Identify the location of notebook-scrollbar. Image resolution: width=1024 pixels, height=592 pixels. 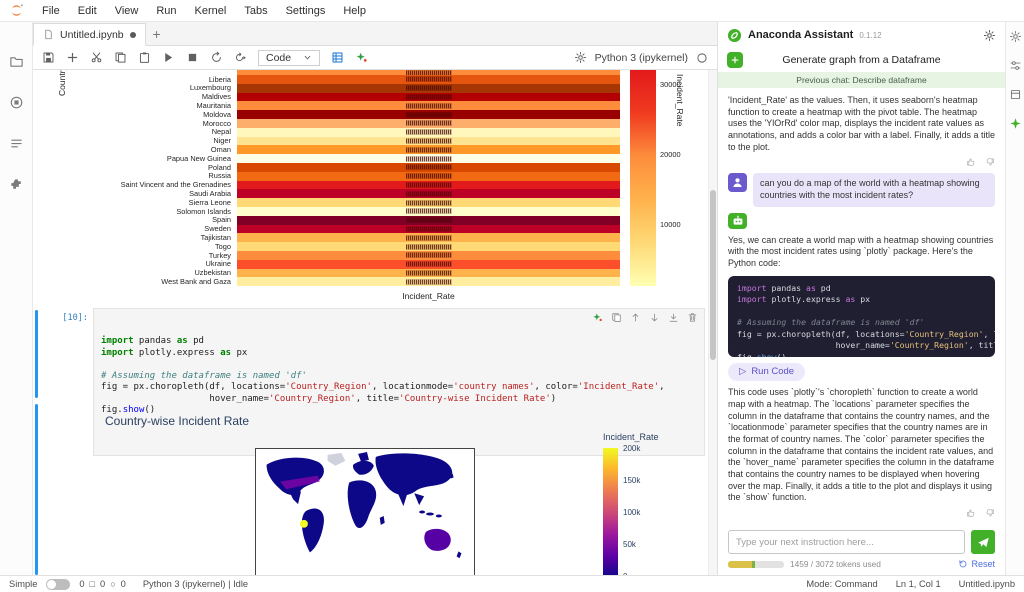
(712, 322).